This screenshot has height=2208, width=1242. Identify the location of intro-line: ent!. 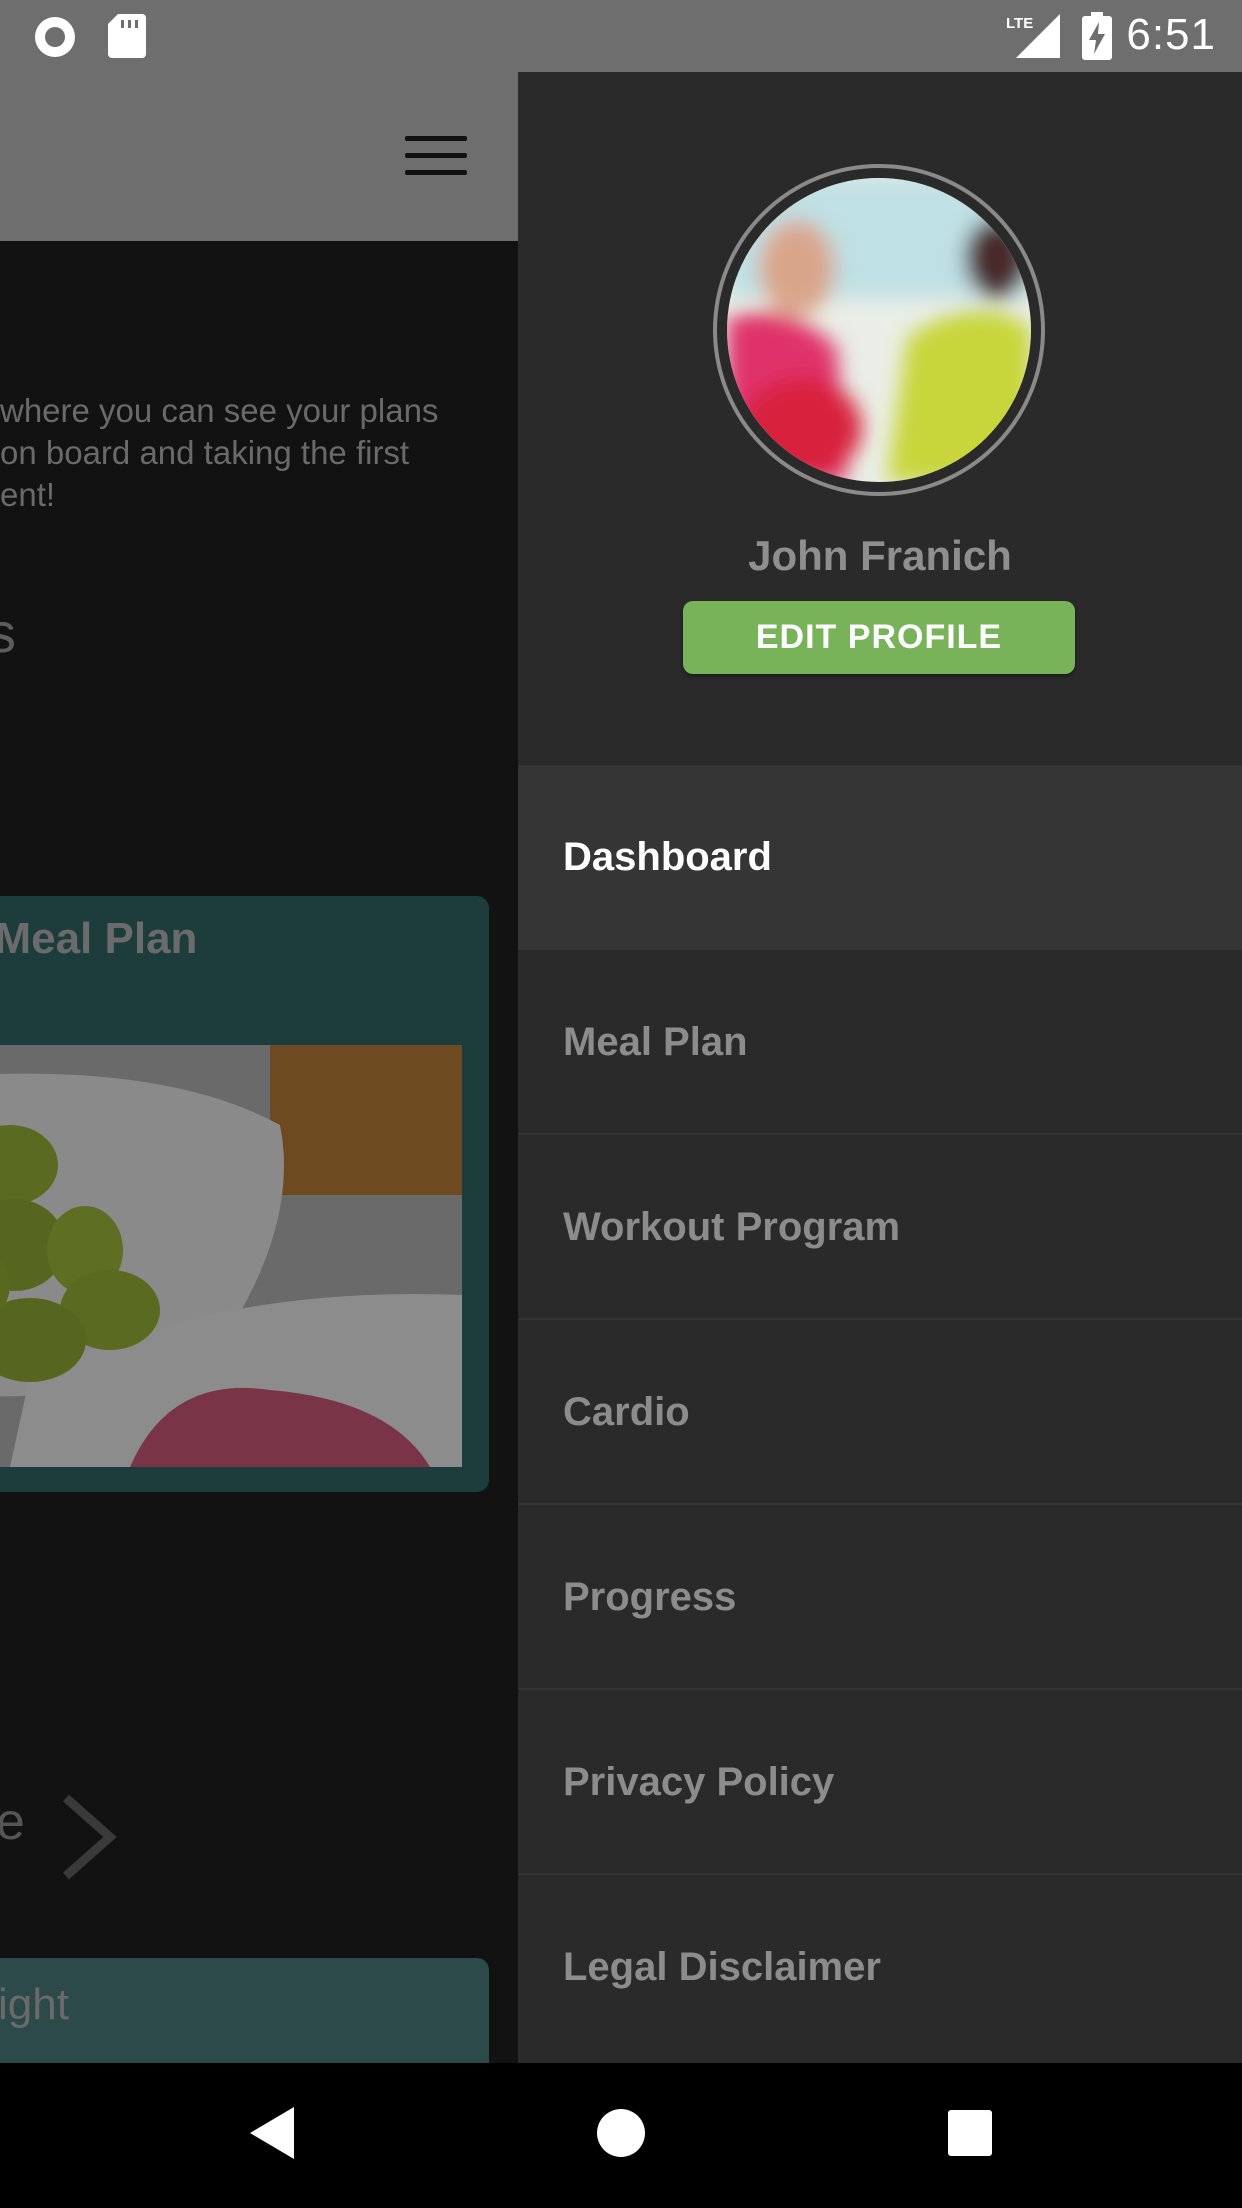
(28, 494).